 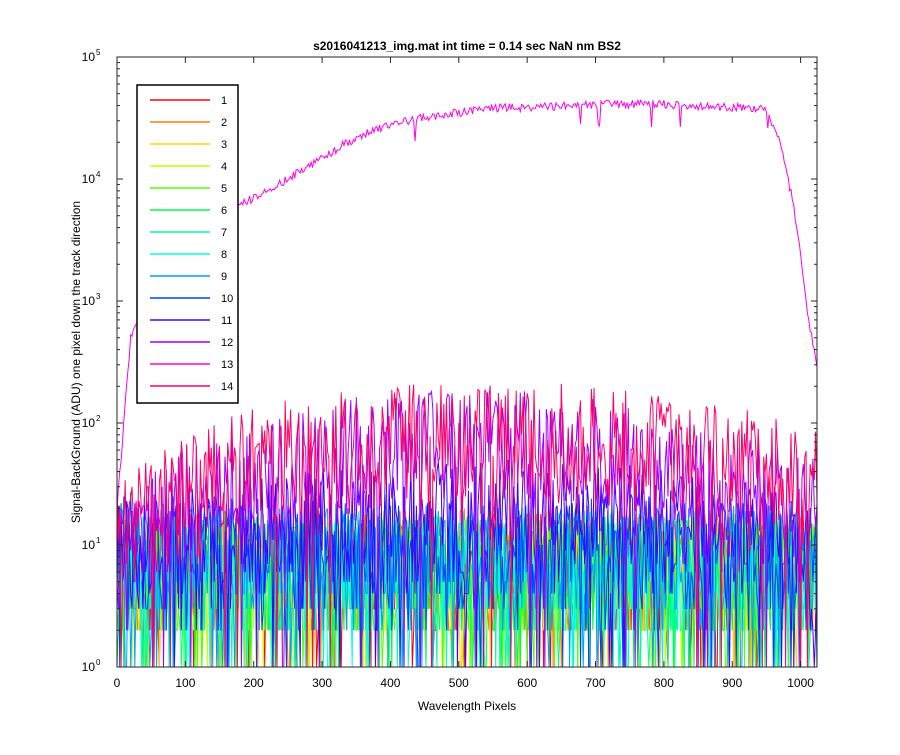 I want to click on legend-label-13: 13, so click(x=227, y=365).